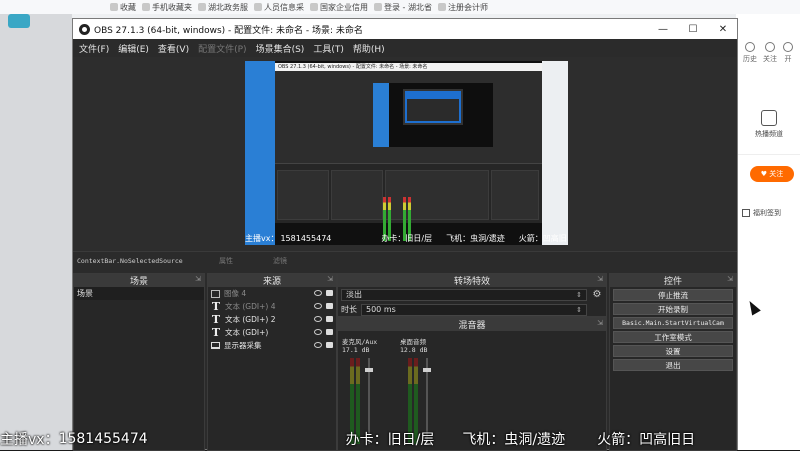 Image resolution: width=800 pixels, height=451 pixels. Describe the element at coordinates (303, 195) in the screenshot. I see `nested-scenes-dock` at that location.